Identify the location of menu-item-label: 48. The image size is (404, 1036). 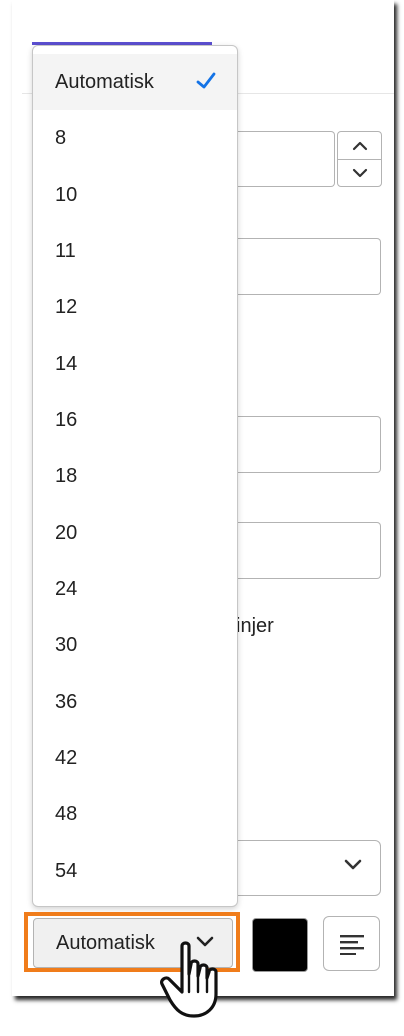
(66, 813).